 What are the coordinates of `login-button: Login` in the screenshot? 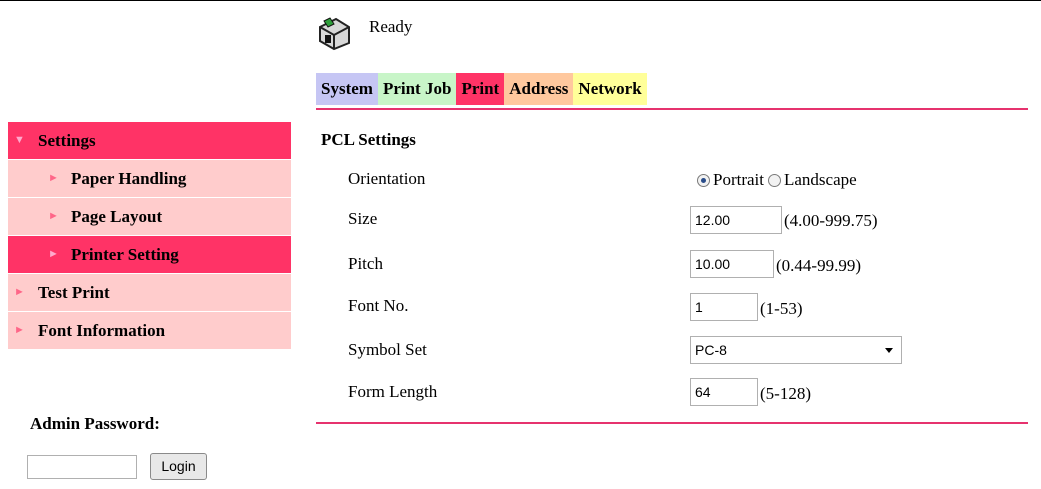 It's located at (178, 466).